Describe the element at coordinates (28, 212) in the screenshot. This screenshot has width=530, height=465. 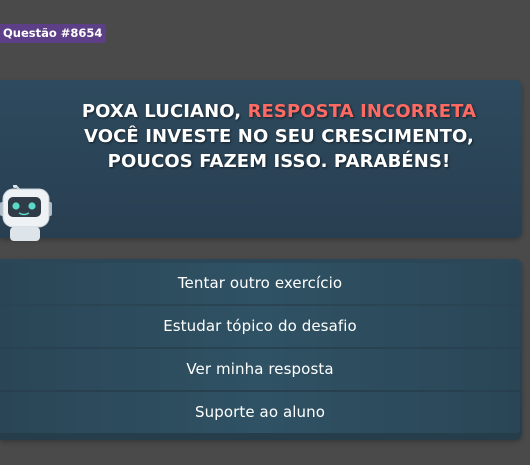
I see `robot-mascot-icon` at that location.